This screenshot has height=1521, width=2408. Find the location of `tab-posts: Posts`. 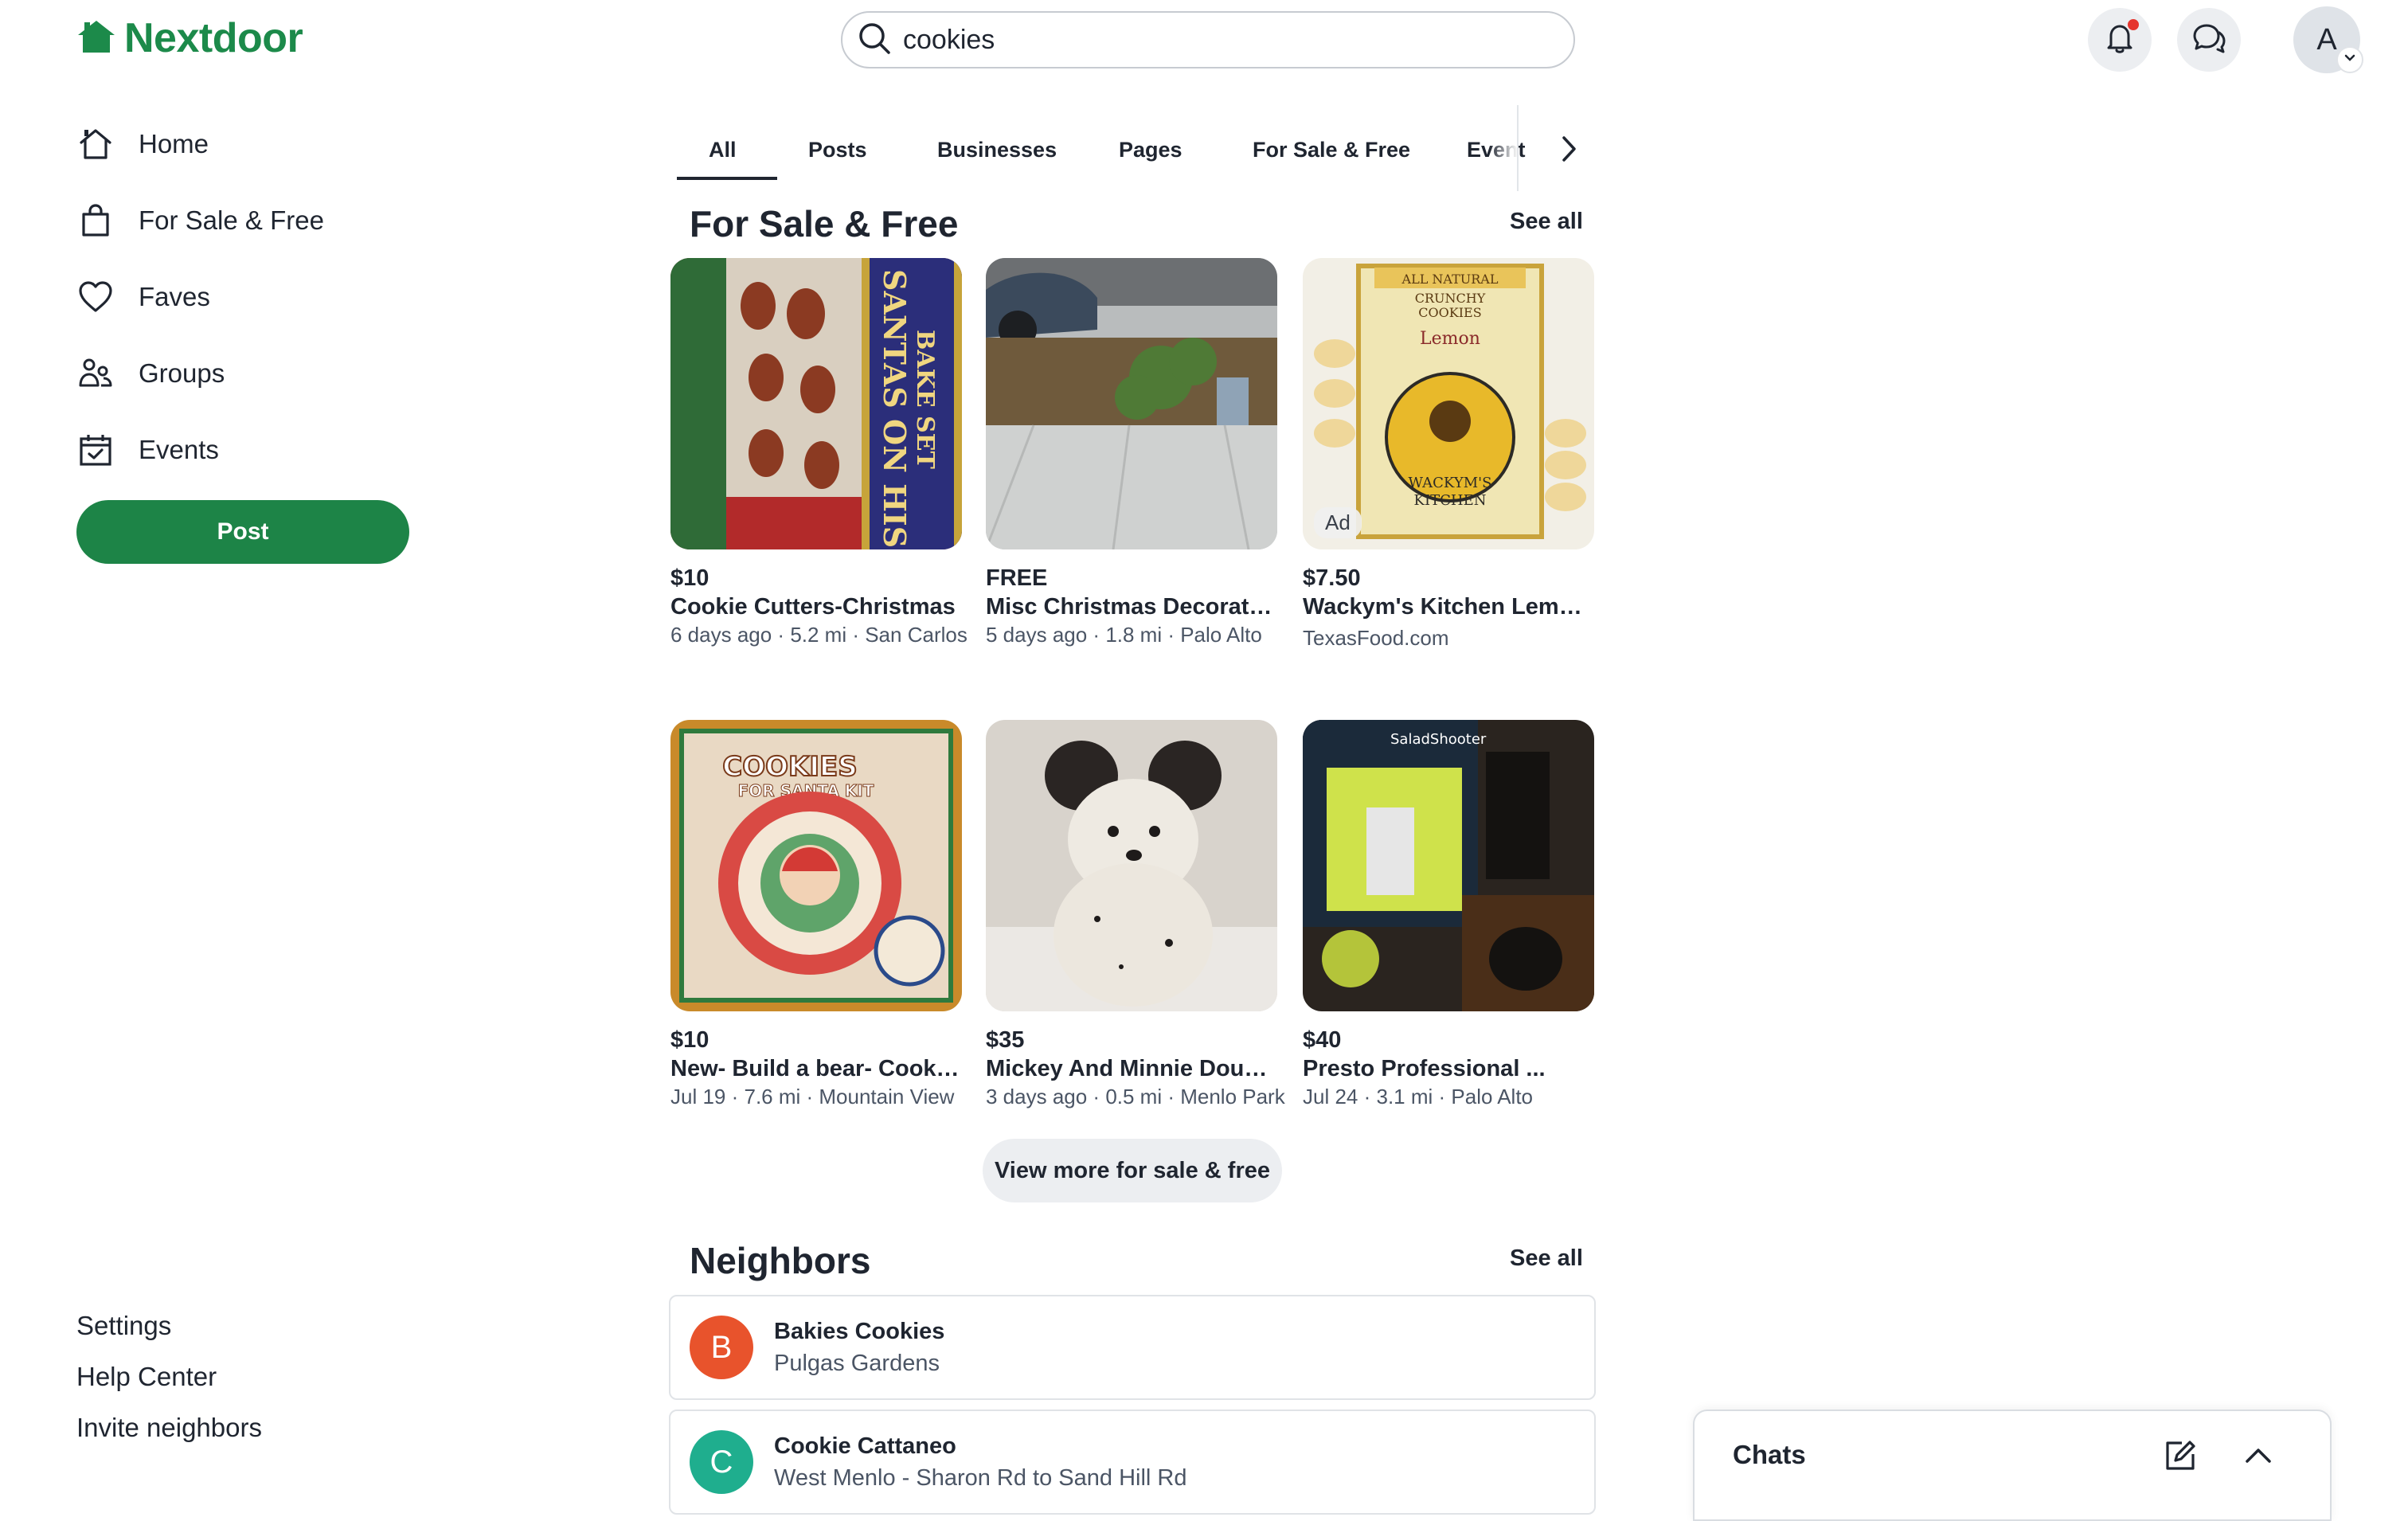

tab-posts: Posts is located at coordinates (837, 149).